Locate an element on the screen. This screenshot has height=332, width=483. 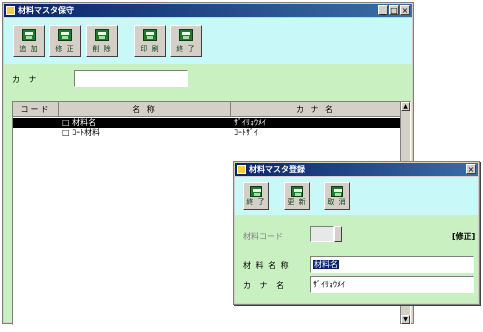
close-button: × is located at coordinates (405, 10).